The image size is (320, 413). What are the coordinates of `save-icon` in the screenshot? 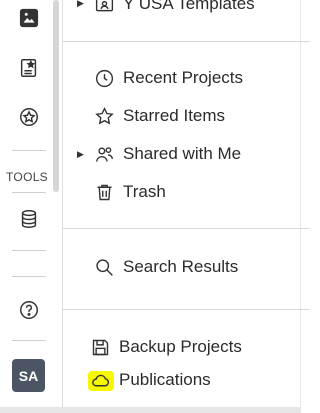 It's located at (100, 347).